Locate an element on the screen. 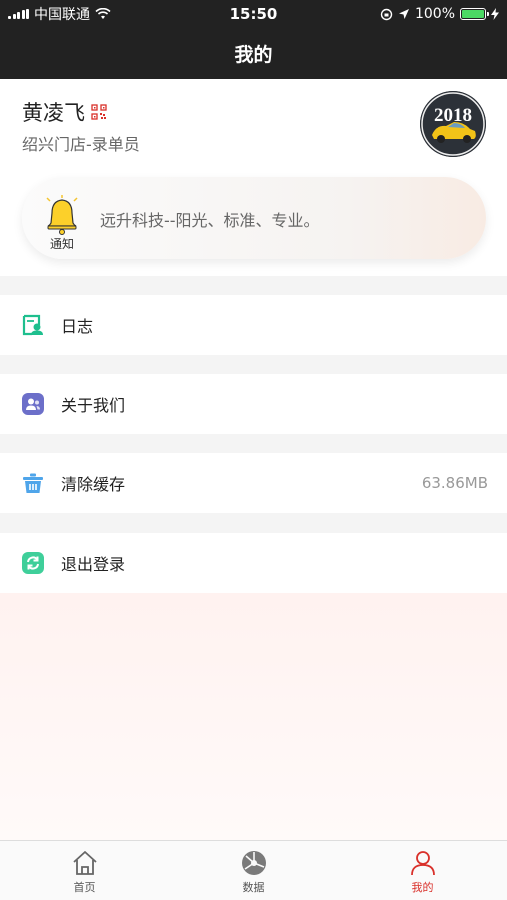 This screenshot has height=900, width=507. status-bar: 中国联通 15:50 100% is located at coordinates (253, 14).